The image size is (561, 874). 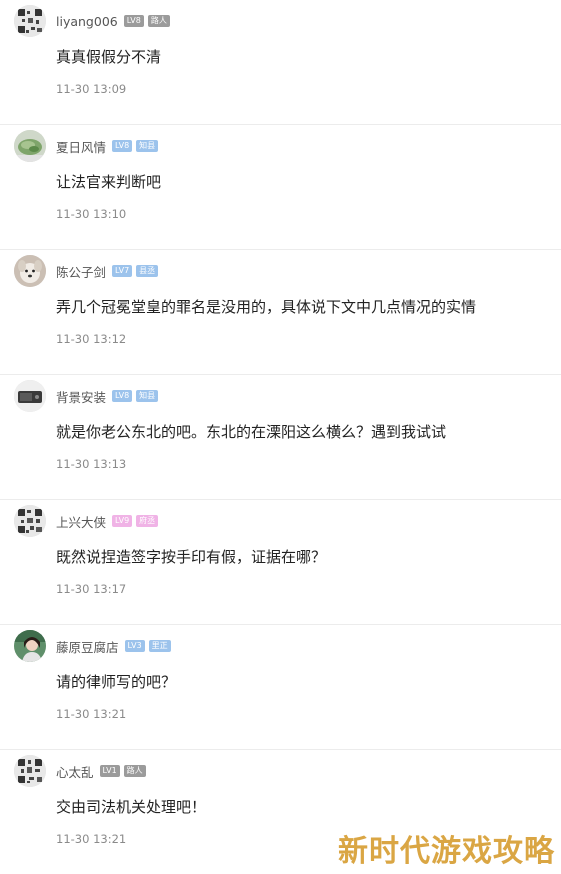 What do you see at coordinates (30, 271) in the screenshot?
I see `dog-photo-avatar-icon` at bounding box center [30, 271].